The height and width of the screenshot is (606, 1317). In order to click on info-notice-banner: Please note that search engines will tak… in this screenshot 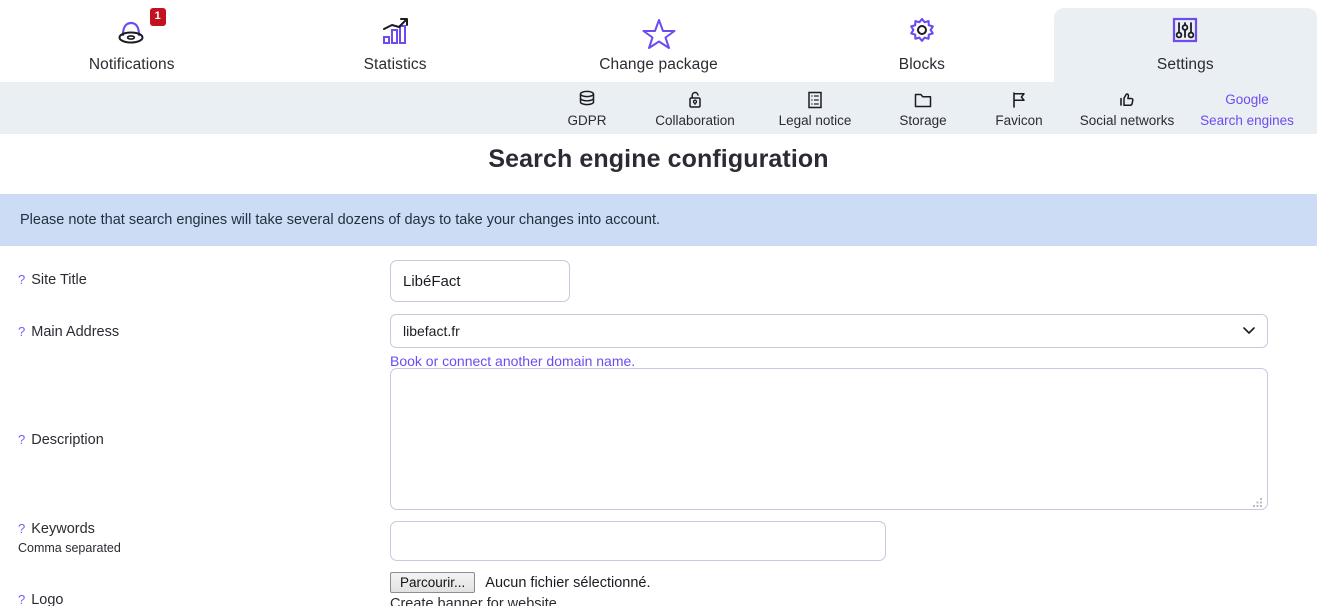, I will do `click(658, 220)`.